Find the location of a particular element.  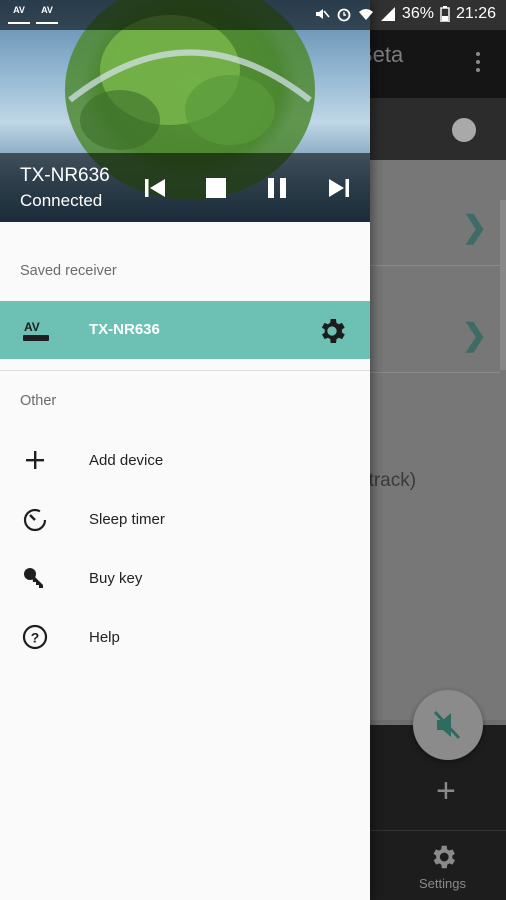

settings-gear-icon is located at coordinates (443, 857).